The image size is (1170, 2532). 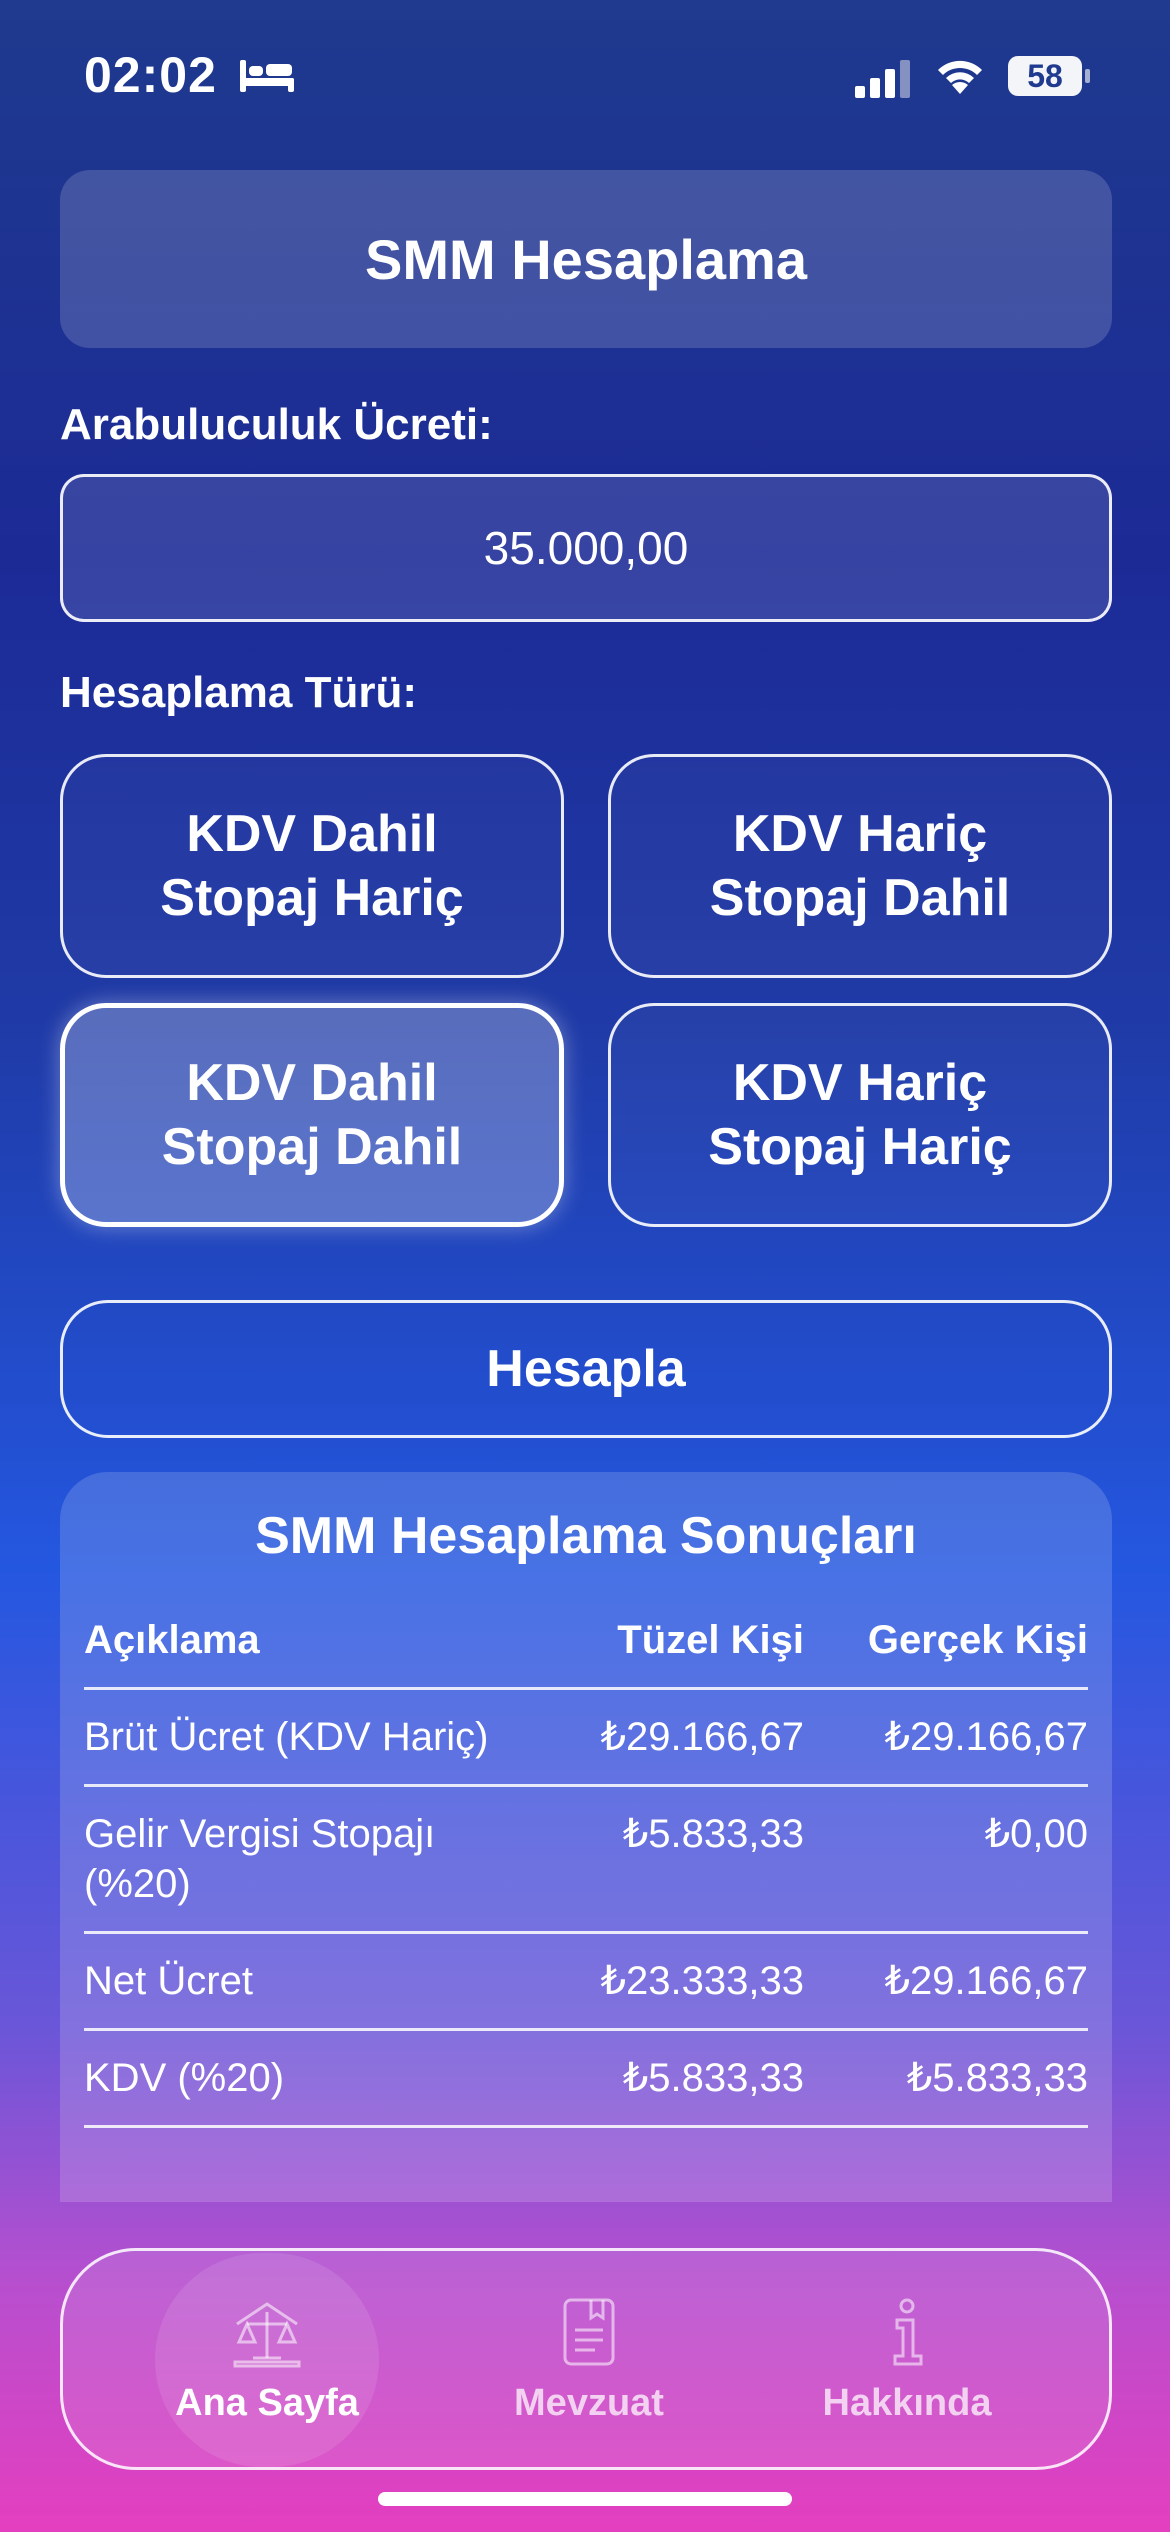 I want to click on battery-cap, so click(x=1087, y=76).